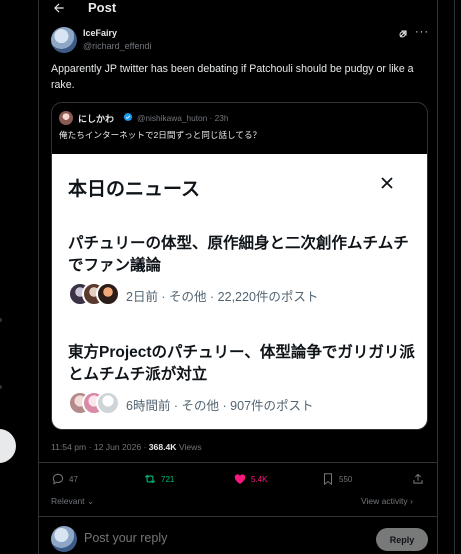 Image resolution: width=461 pixels, height=554 pixels. What do you see at coordinates (457, 277) in the screenshot?
I see `right-sidebar-edge` at bounding box center [457, 277].